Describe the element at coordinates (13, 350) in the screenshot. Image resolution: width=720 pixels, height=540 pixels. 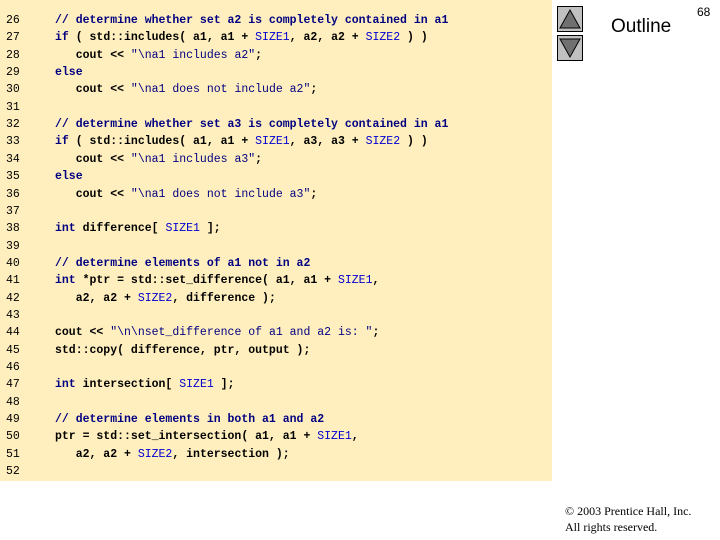
I see `line-number: 45` at that location.